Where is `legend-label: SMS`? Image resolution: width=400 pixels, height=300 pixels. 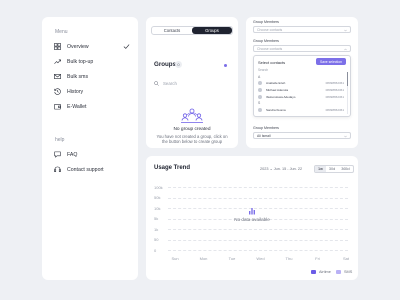
legend-label: SMS is located at coordinates (348, 272).